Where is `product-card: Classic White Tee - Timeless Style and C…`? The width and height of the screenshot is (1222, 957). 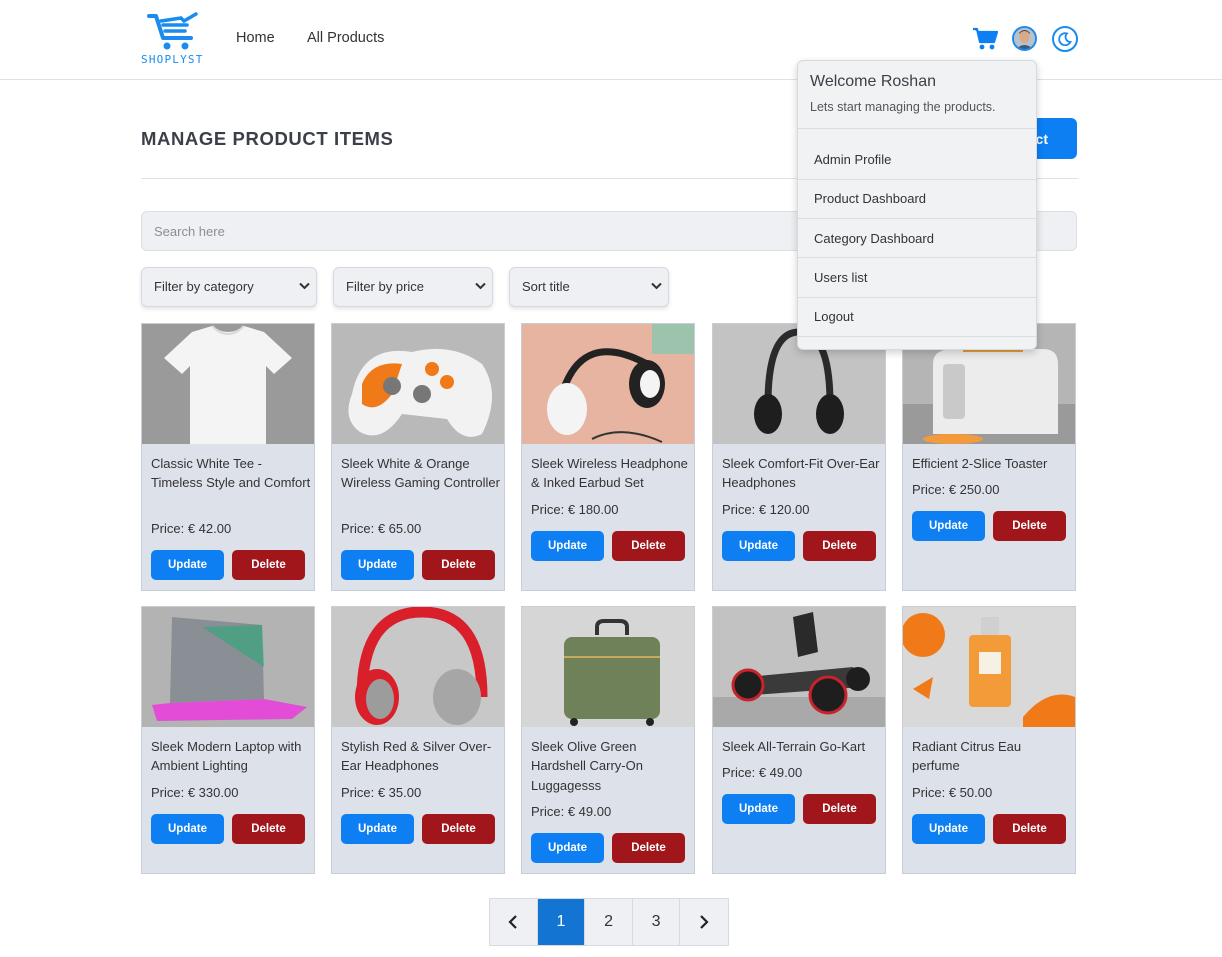 product-card: Classic White Tee - Timeless Style and C… is located at coordinates (228, 457).